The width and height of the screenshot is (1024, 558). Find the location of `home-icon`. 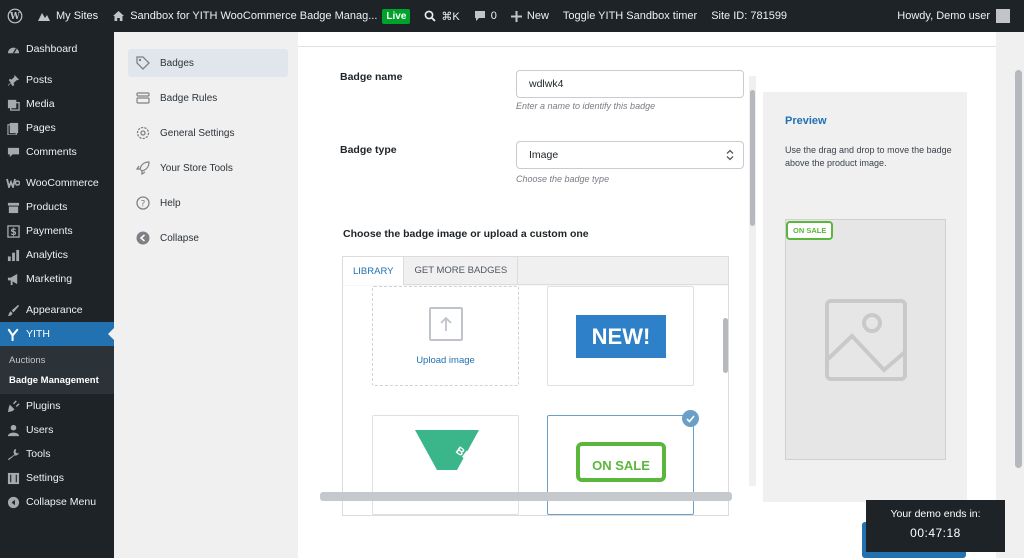

home-icon is located at coordinates (119, 16).